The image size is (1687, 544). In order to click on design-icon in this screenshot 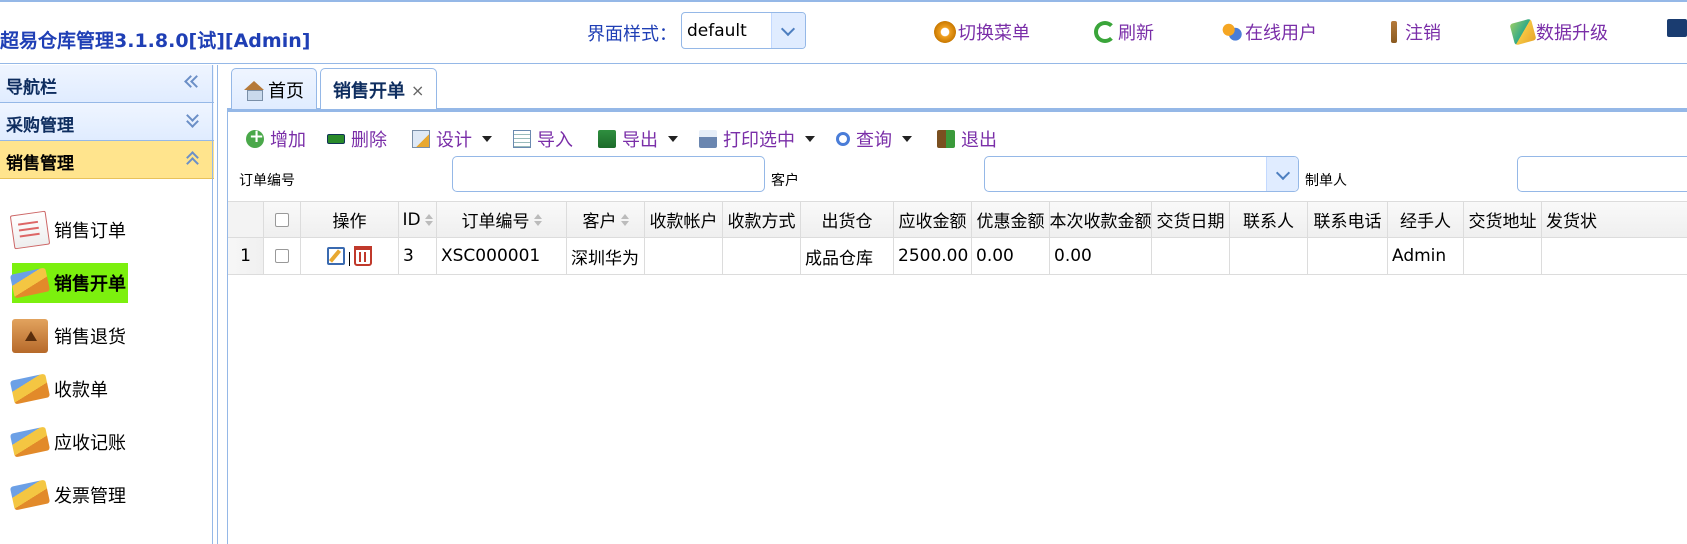, I will do `click(421, 139)`.